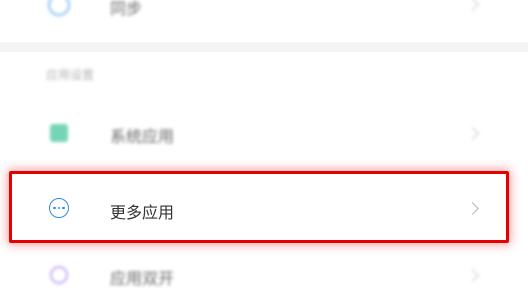 Image resolution: width=528 pixels, height=298 pixels. I want to click on section-divider, so click(264, 47).